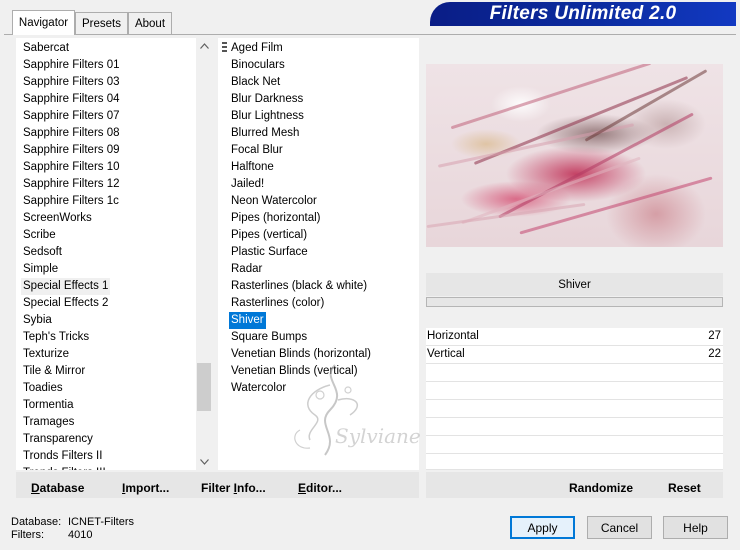 The image size is (740, 550). What do you see at coordinates (257, 48) in the screenshot?
I see `filter-item: Aged Film` at bounding box center [257, 48].